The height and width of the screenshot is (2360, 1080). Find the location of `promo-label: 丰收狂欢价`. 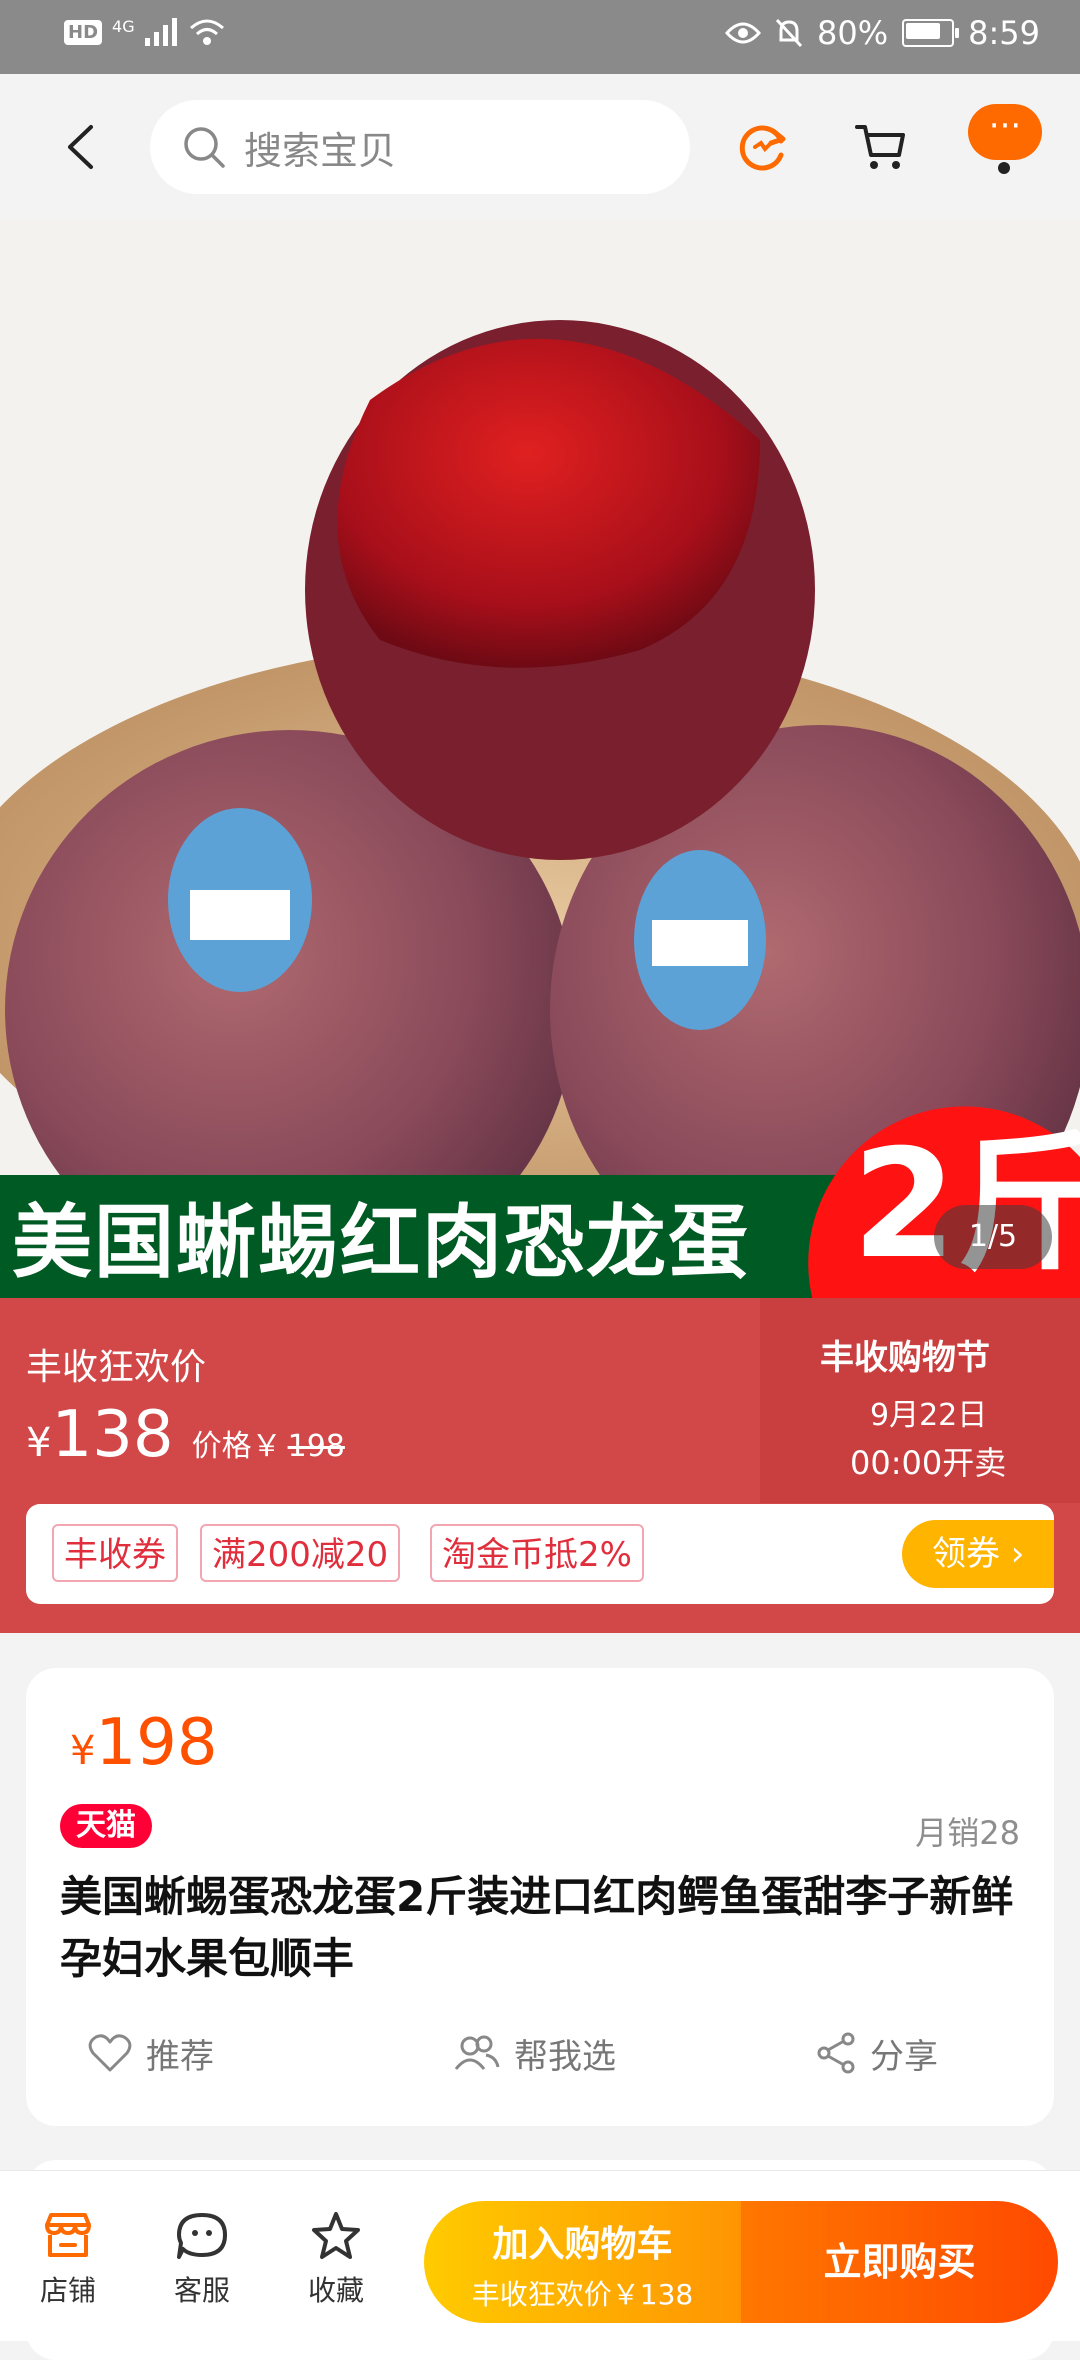

promo-label: 丰收狂欢价 is located at coordinates (116, 1367).